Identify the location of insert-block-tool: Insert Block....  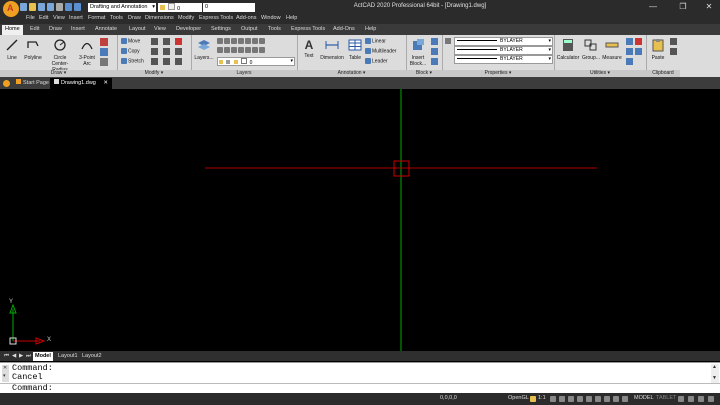
(418, 52).